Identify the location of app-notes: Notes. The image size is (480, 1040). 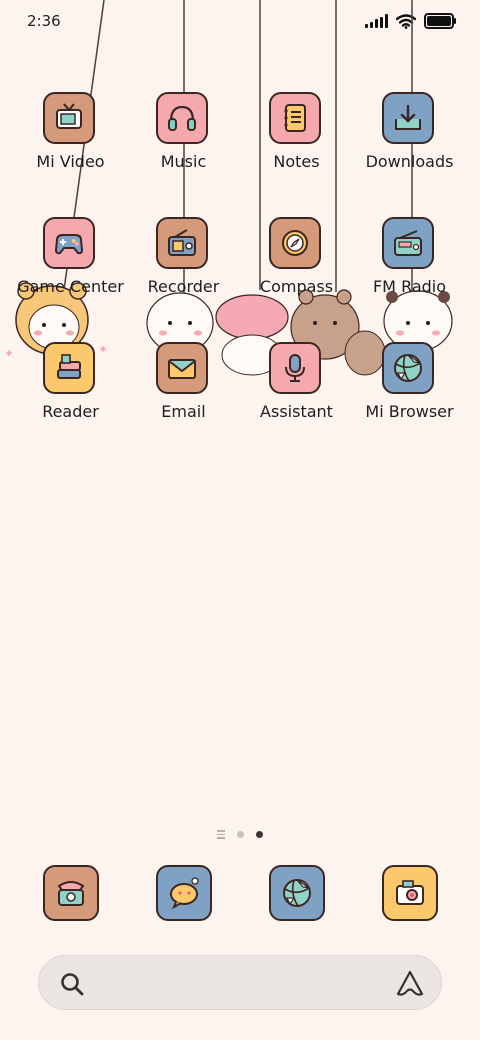
(296, 147).